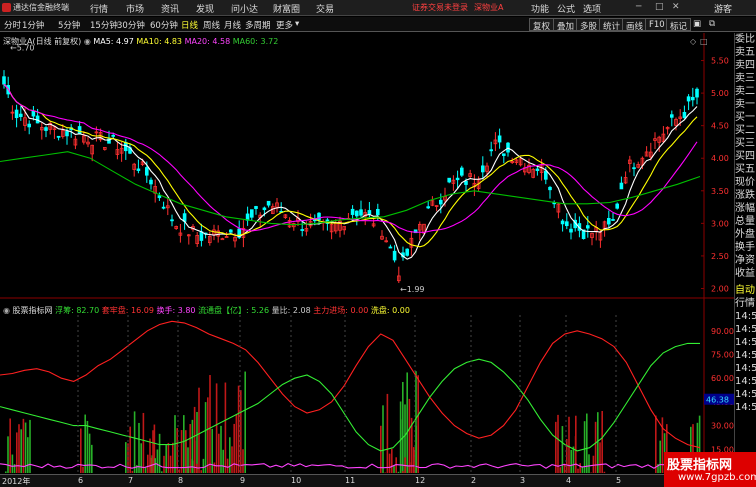  Describe the element at coordinates (659, 7) in the screenshot. I see `restore-icon: □` at that location.